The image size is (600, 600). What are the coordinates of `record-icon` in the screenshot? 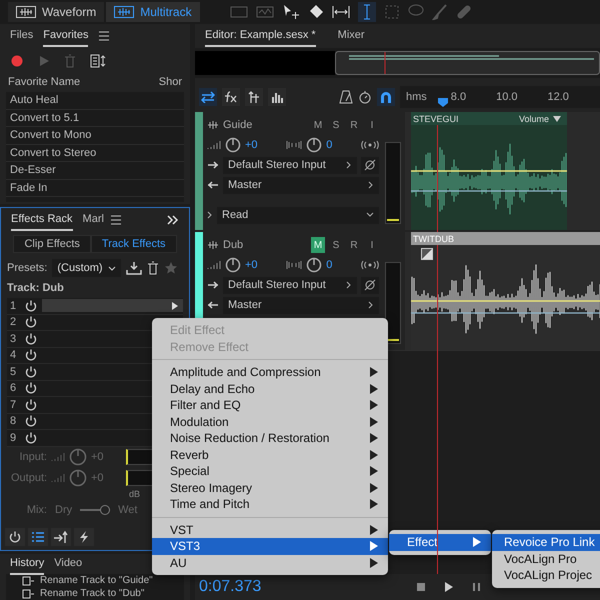 It's located at (17, 61).